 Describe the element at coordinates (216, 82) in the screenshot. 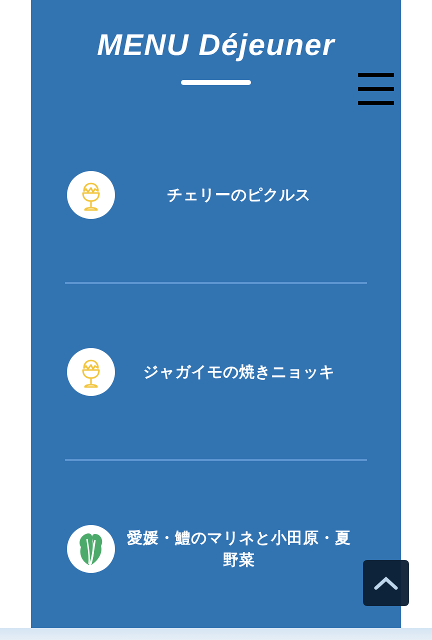

I see `title-underline` at that location.